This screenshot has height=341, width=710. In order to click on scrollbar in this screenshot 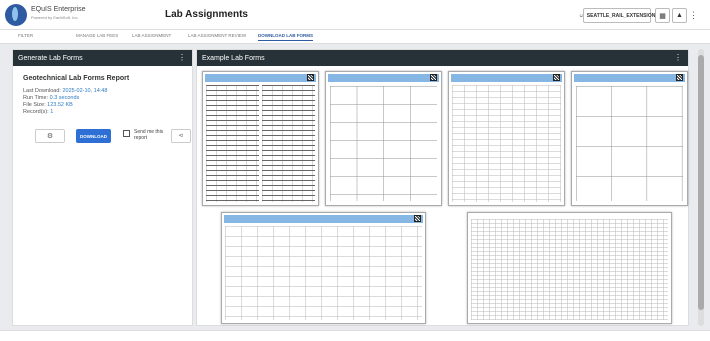, I will do `click(701, 187)`.